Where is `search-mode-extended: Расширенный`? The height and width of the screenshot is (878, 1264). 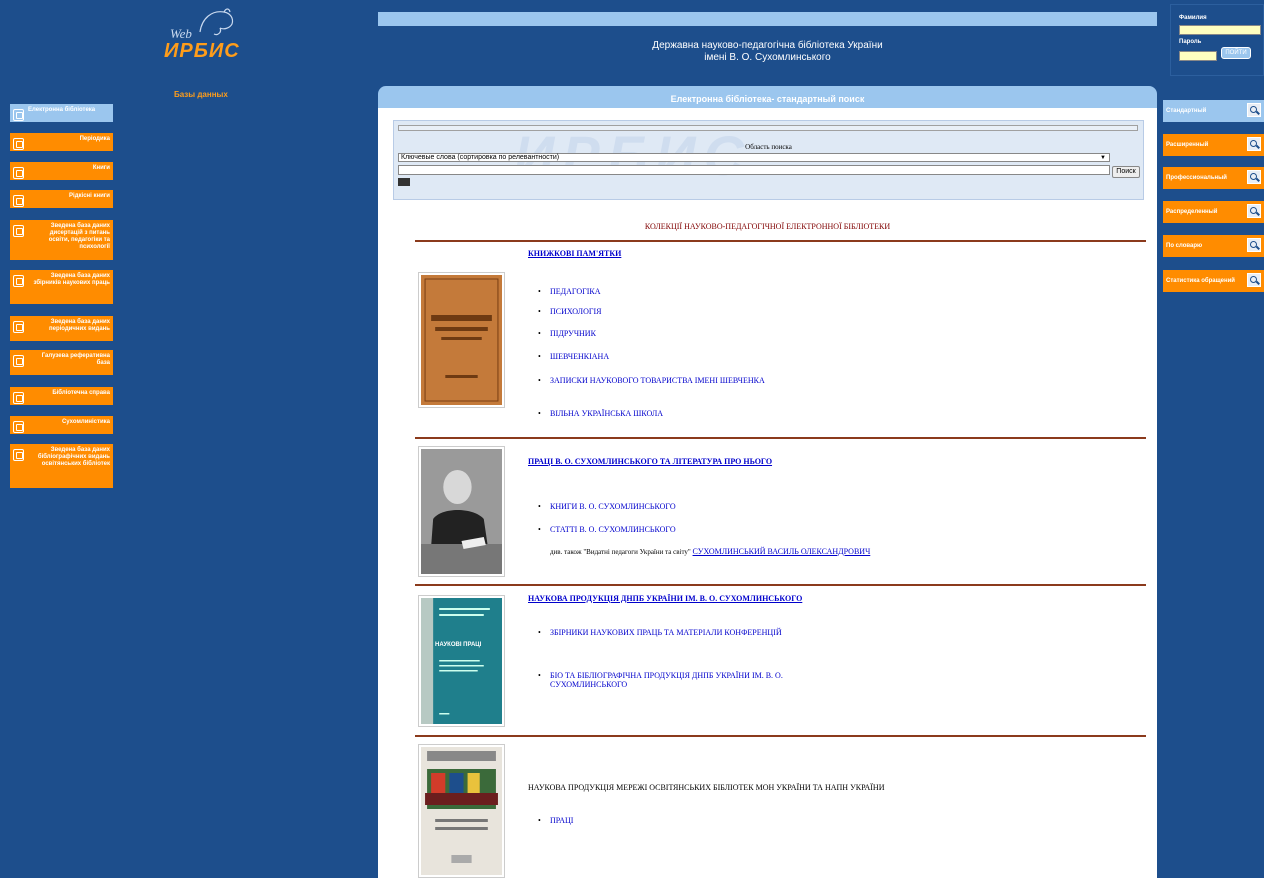
search-mode-extended: Расширенный is located at coordinates (1213, 145).